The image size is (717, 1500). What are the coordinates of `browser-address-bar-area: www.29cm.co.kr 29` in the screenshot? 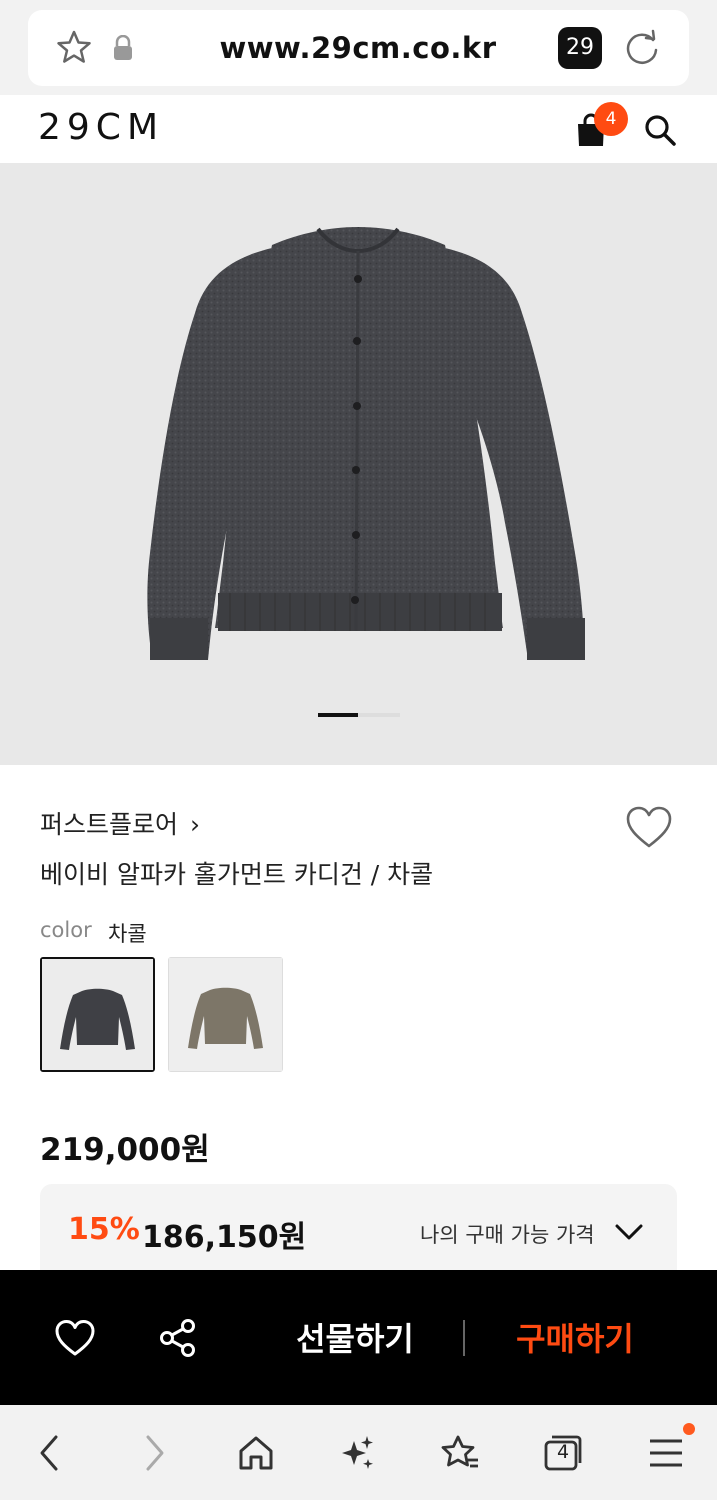 It's located at (358, 47).